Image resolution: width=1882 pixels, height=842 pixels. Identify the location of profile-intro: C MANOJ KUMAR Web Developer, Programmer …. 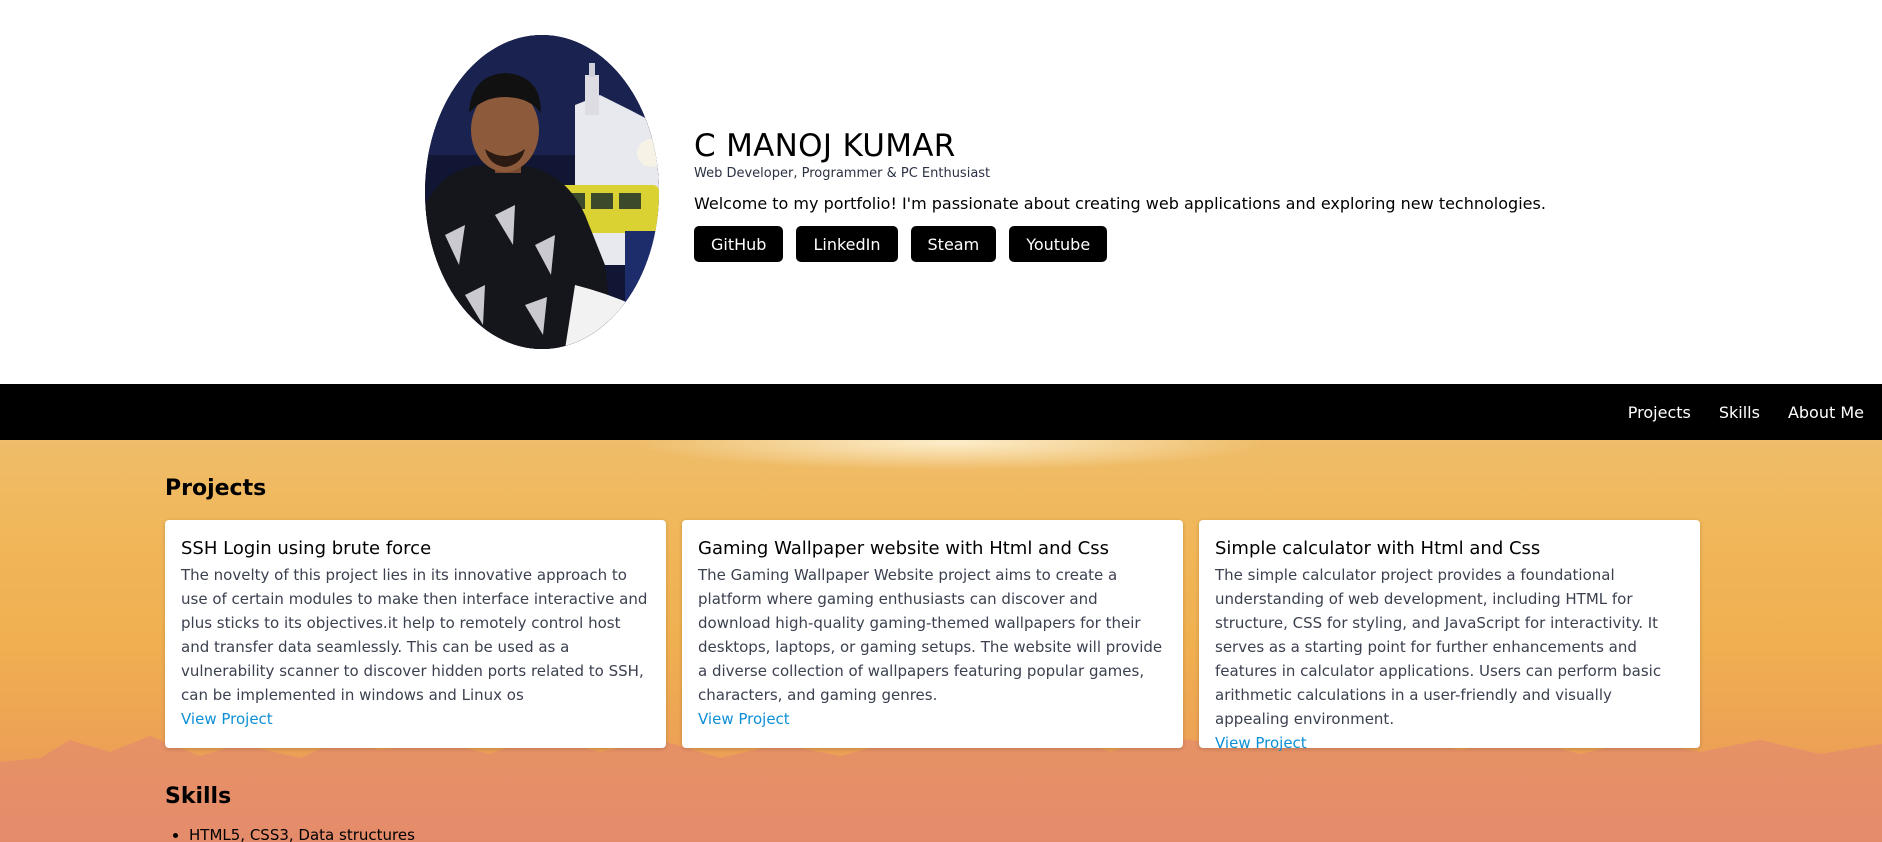
(1194, 195).